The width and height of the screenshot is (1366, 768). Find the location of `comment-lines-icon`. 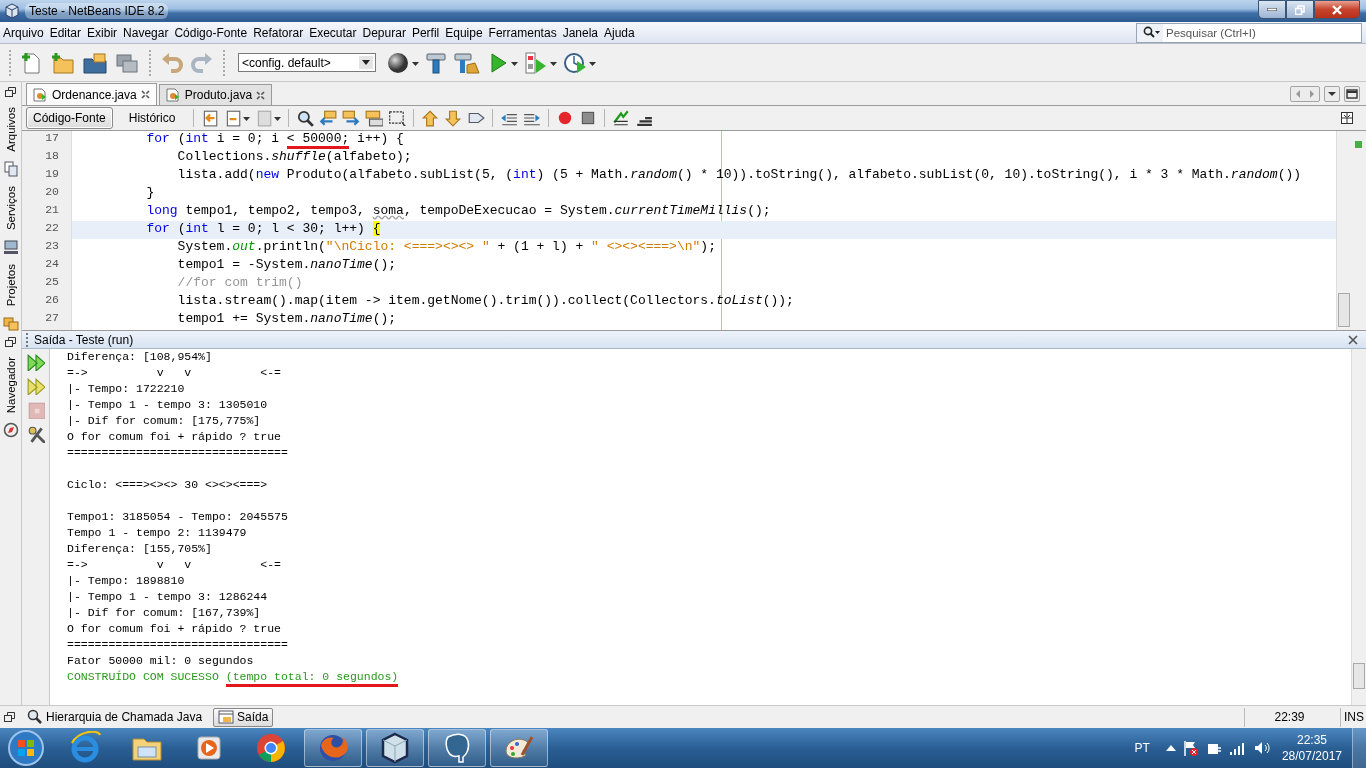

comment-lines-icon is located at coordinates (621, 118).